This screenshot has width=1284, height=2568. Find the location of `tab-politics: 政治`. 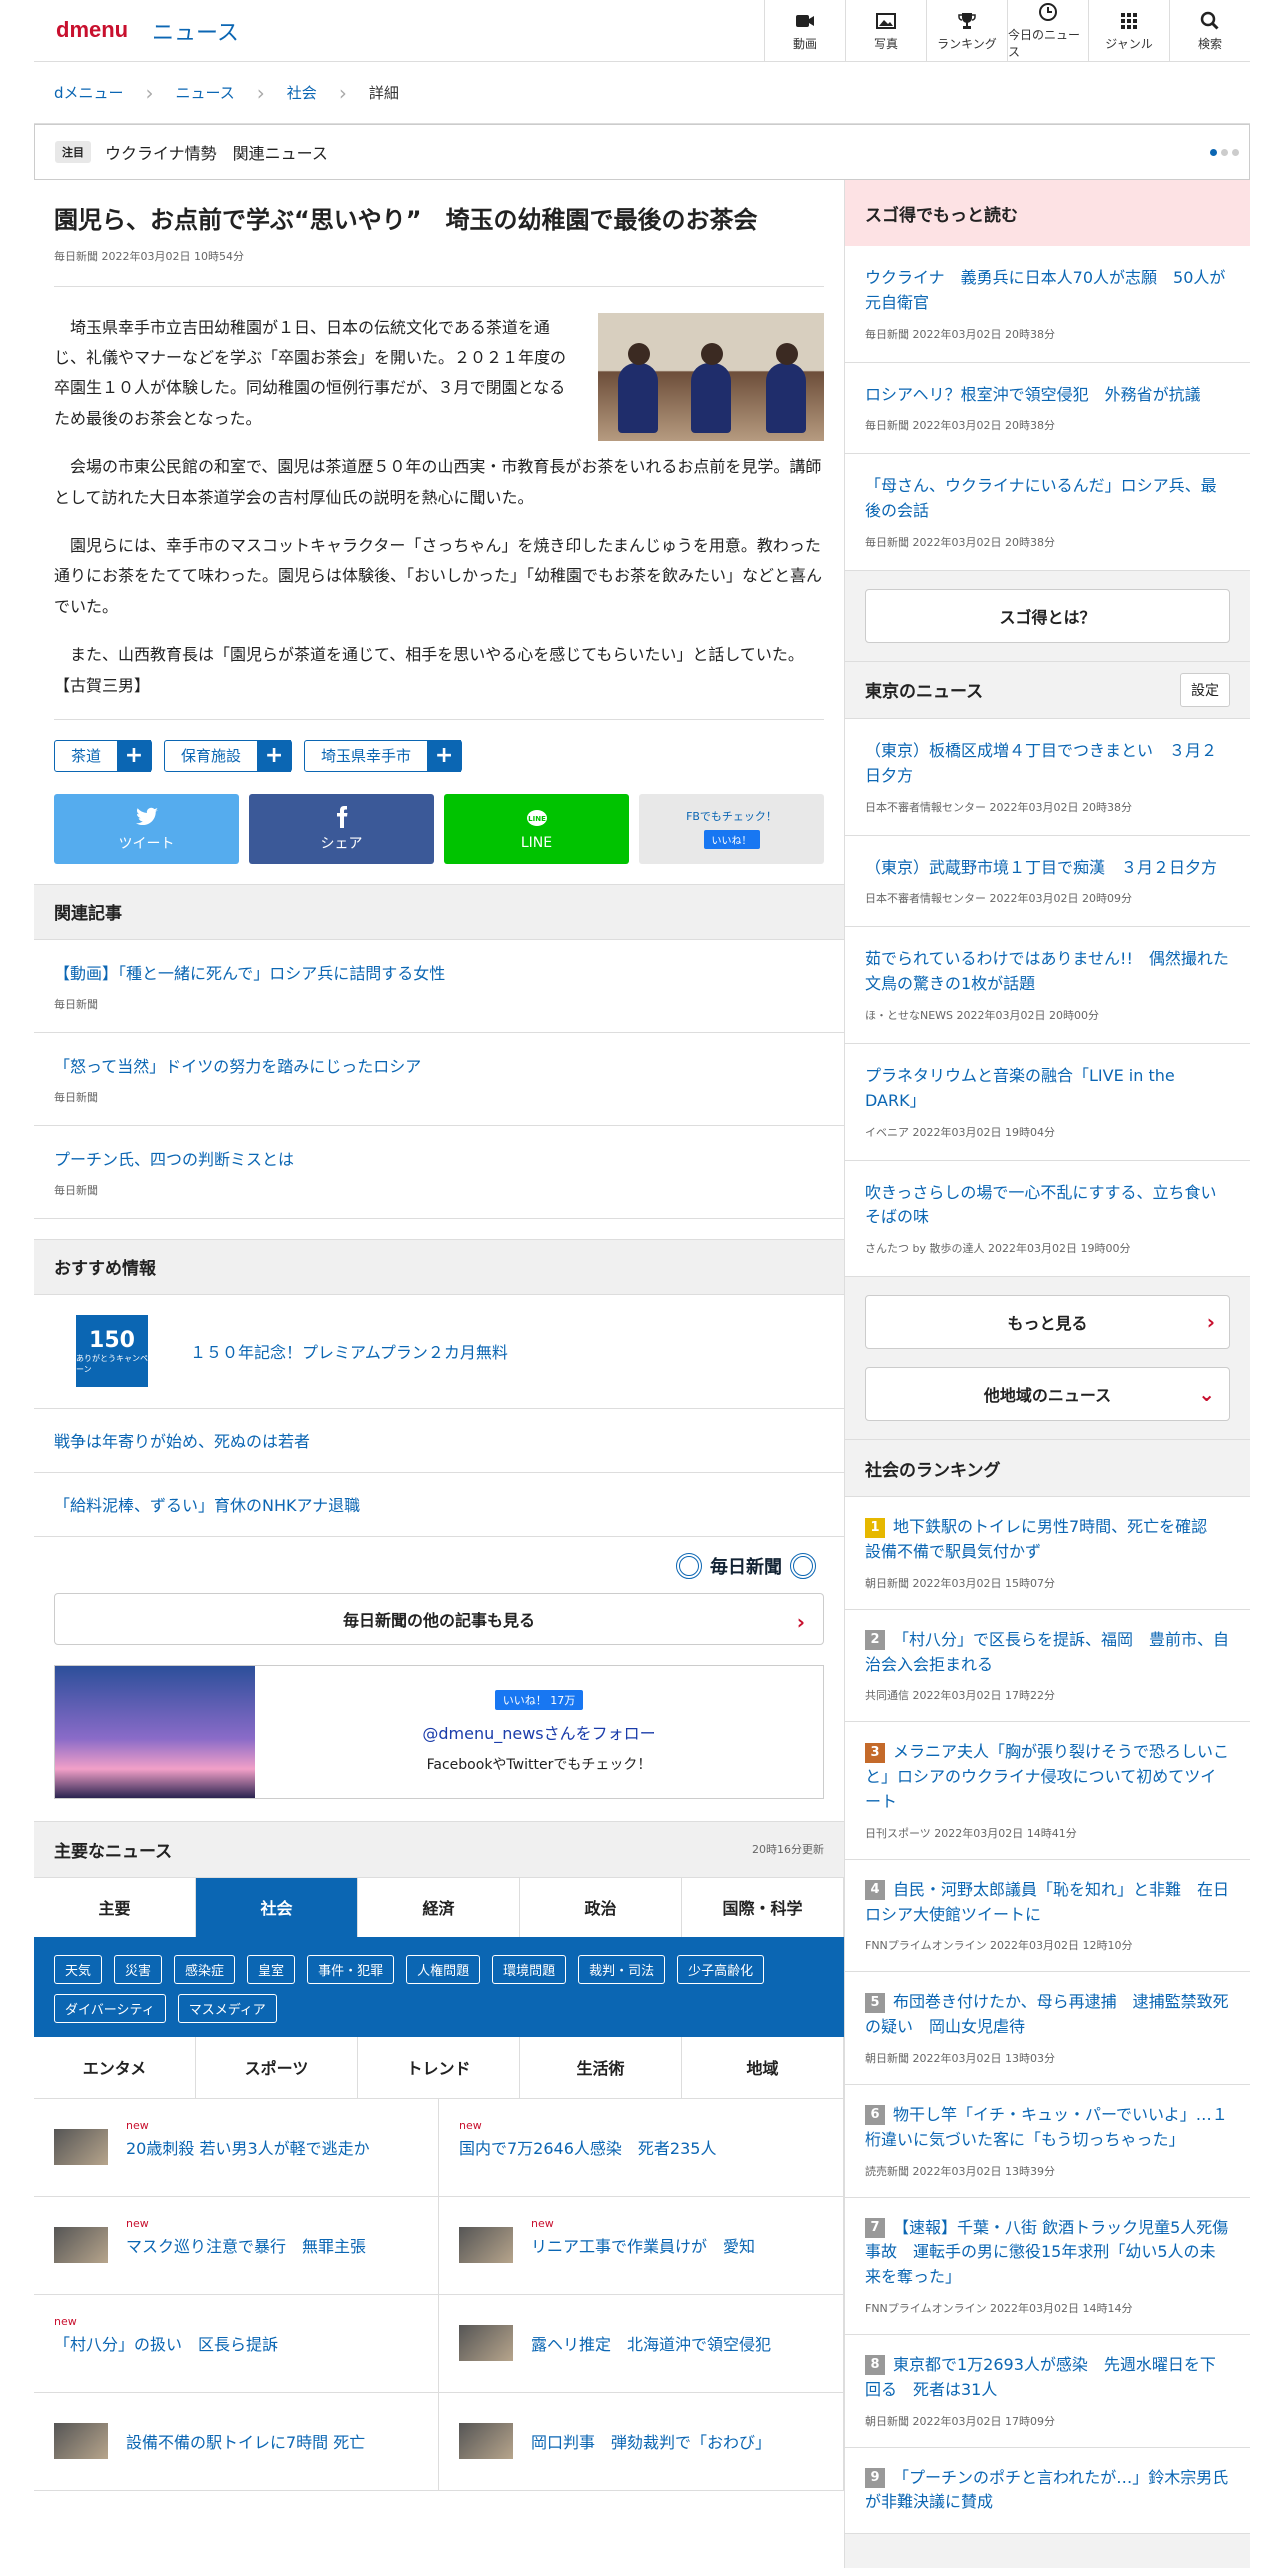

tab-politics: 政治 is located at coordinates (601, 1907).